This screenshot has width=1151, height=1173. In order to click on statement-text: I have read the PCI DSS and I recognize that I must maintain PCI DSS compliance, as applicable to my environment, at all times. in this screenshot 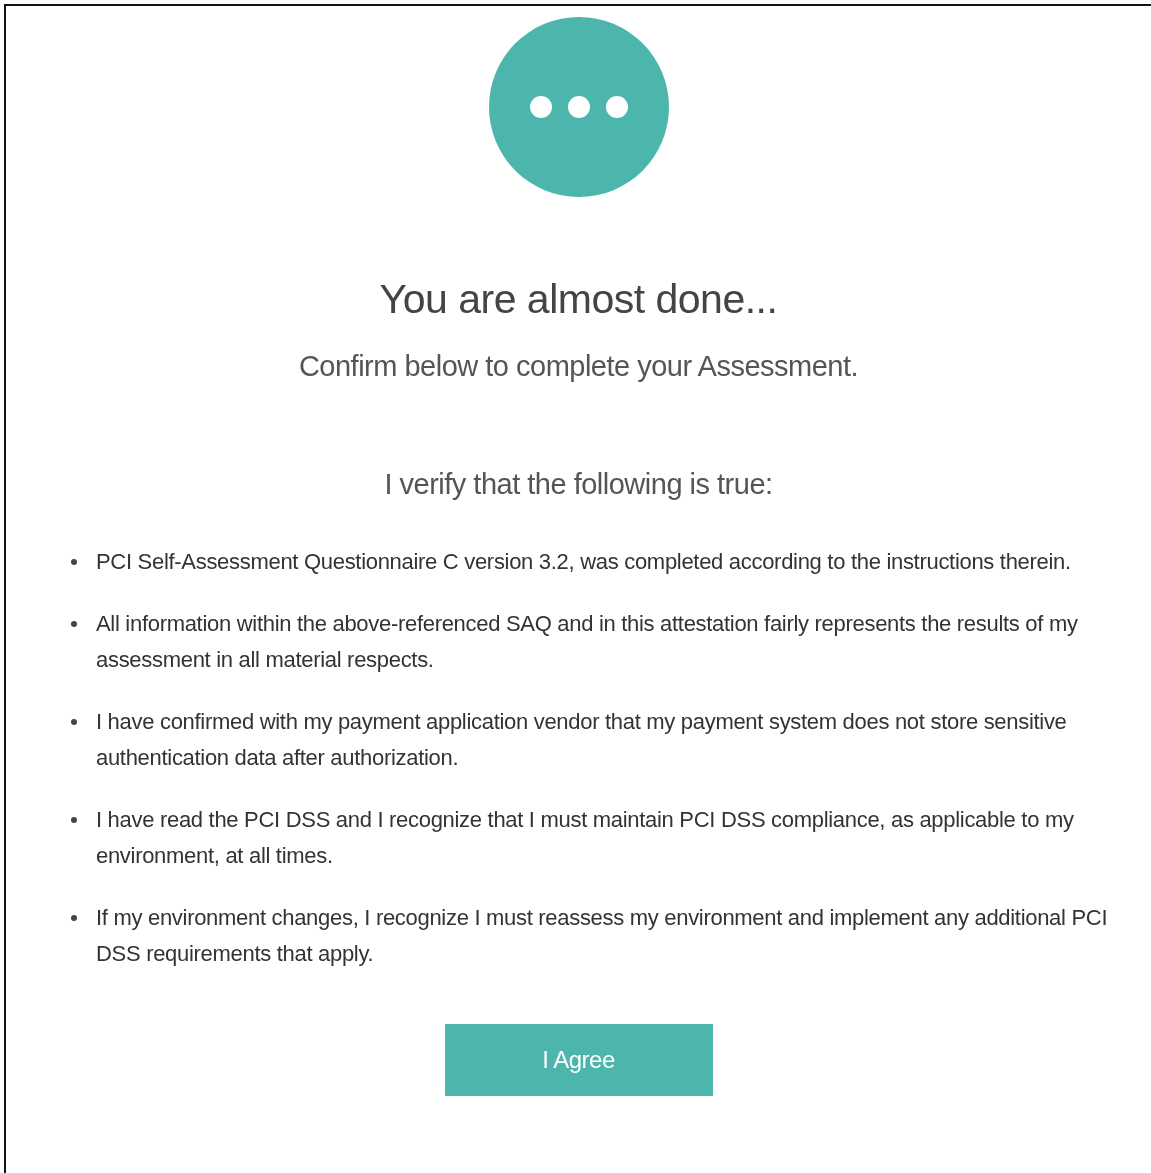, I will do `click(585, 838)`.